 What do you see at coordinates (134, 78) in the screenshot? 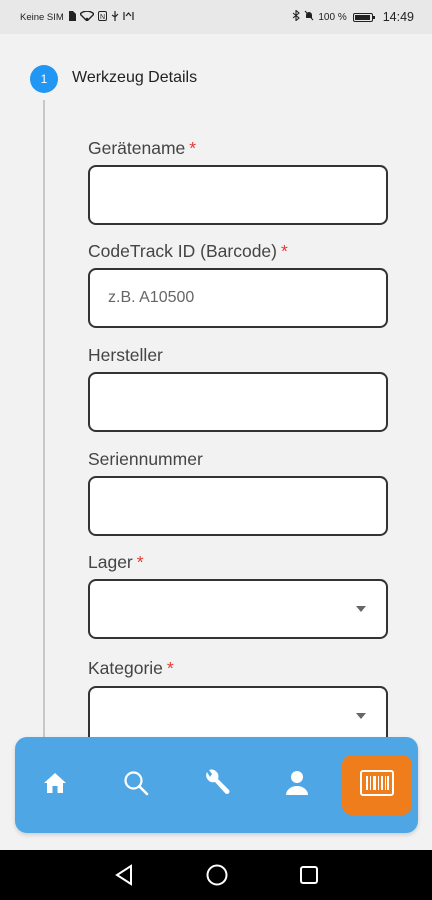
I see `step-title: Werkzeug Details` at bounding box center [134, 78].